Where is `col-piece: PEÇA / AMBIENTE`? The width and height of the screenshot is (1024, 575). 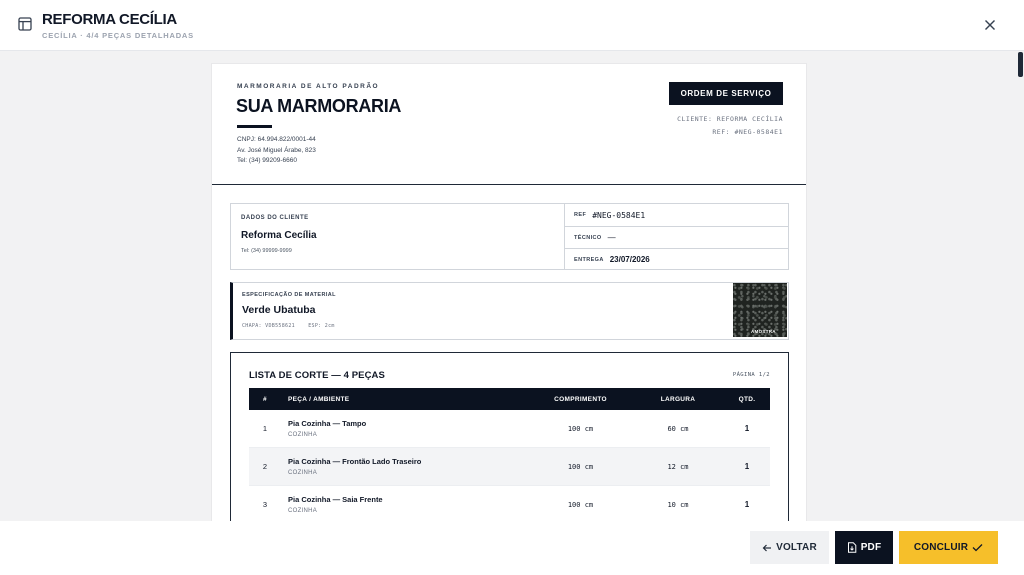 col-piece: PEÇA / AMBIENTE is located at coordinates (319, 399).